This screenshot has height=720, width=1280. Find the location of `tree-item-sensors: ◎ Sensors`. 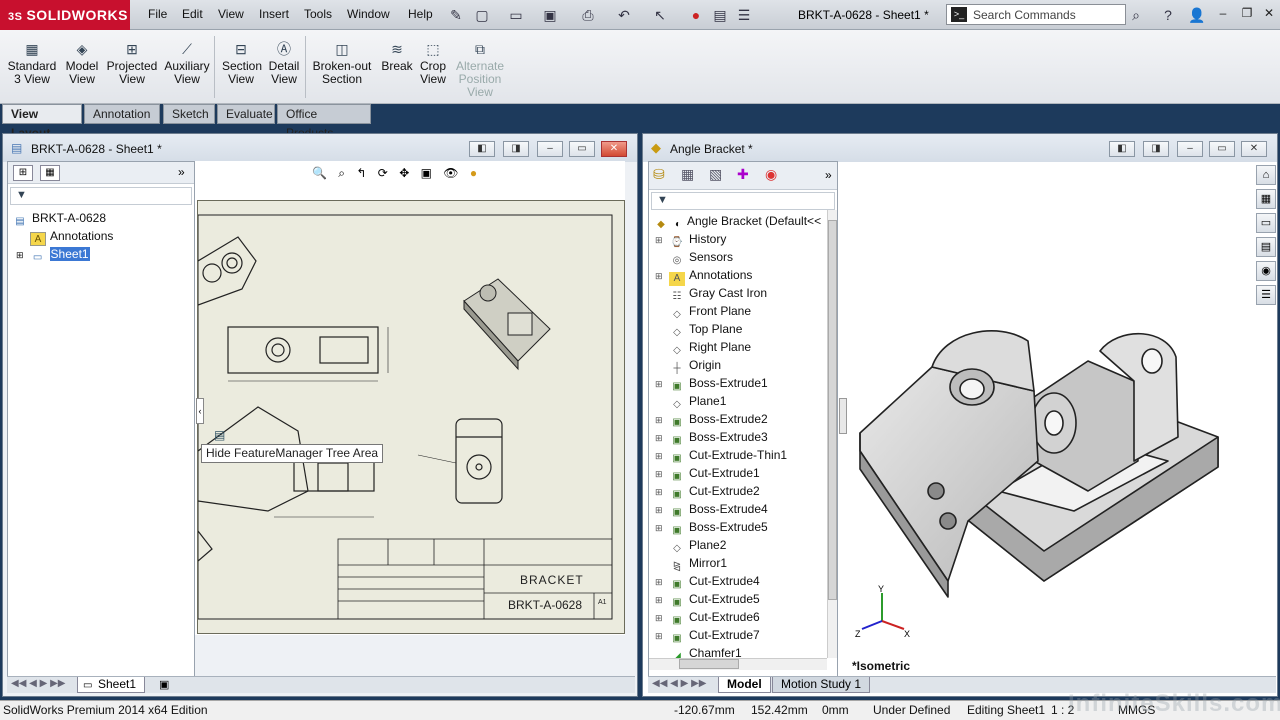

tree-item-sensors: ◎ Sensors is located at coordinates (746, 257).